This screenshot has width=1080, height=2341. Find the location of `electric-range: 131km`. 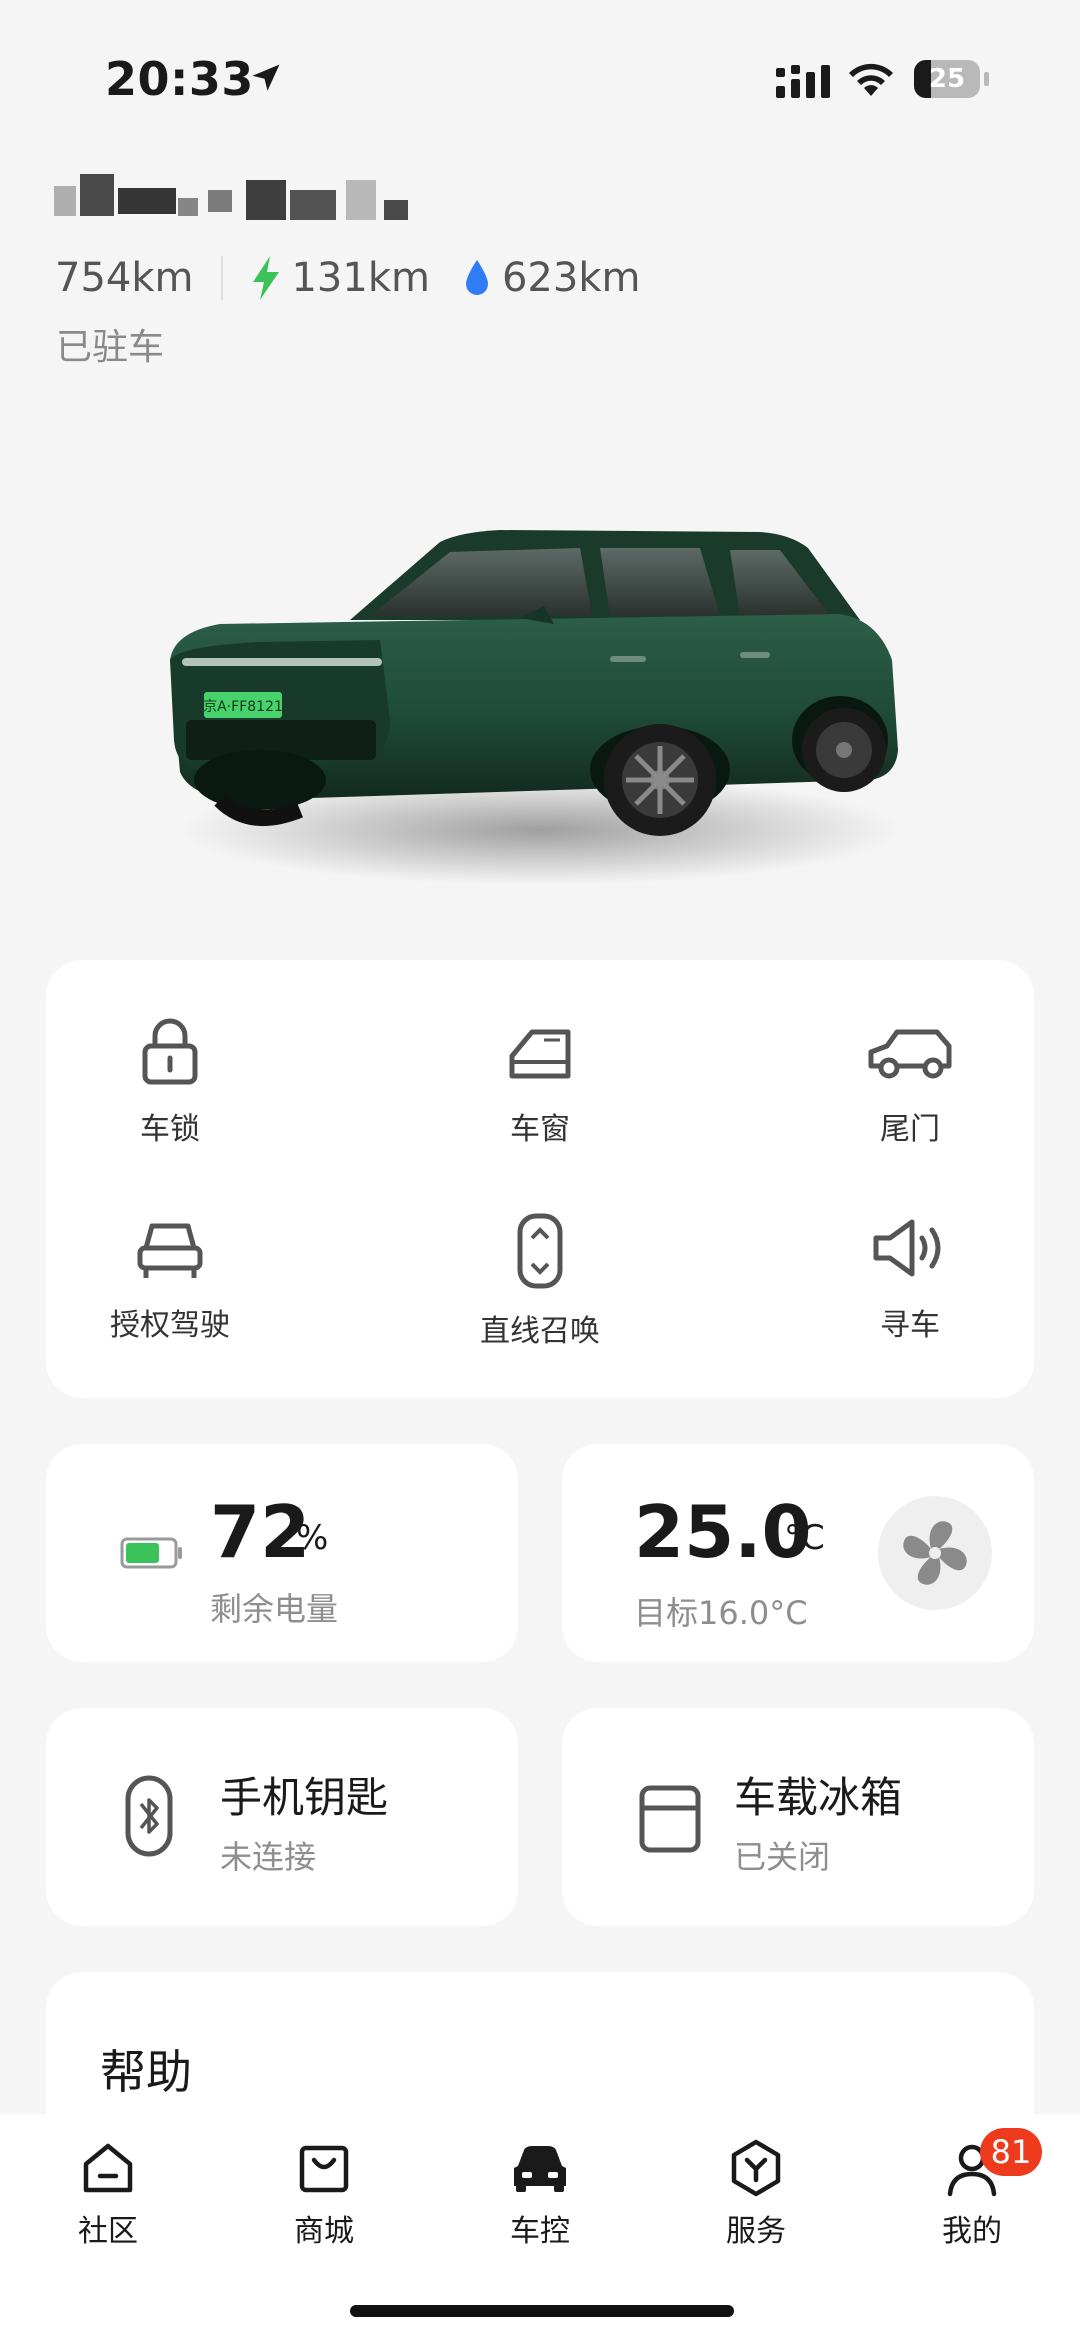

electric-range: 131km is located at coordinates (360, 278).